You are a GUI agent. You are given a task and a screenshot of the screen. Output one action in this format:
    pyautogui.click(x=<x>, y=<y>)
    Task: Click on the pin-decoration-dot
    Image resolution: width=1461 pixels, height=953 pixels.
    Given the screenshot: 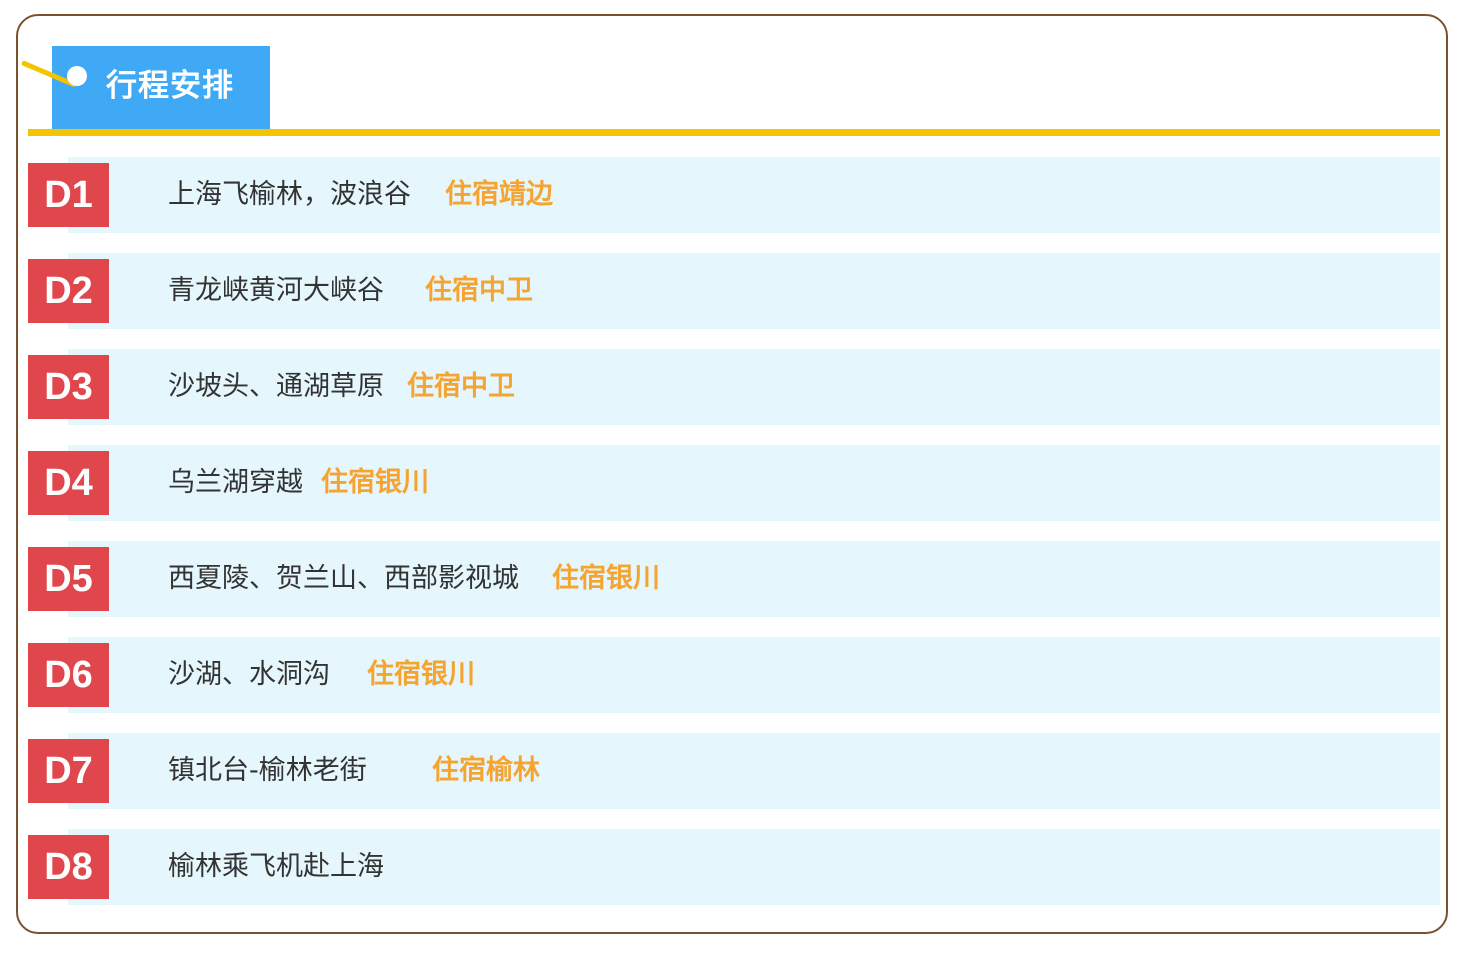 What is the action you would take?
    pyautogui.click(x=77, y=76)
    